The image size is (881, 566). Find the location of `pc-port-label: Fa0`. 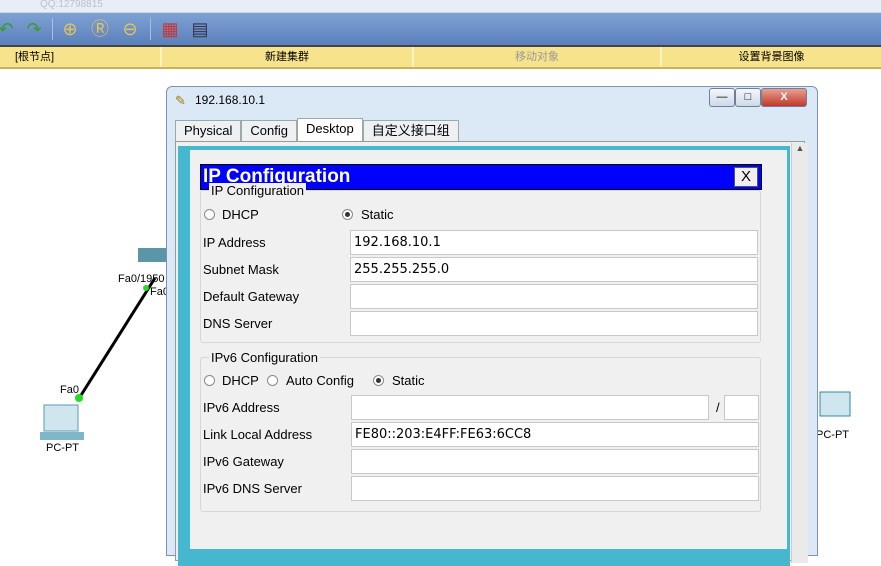

pc-port-label: Fa0 is located at coordinates (69, 390).